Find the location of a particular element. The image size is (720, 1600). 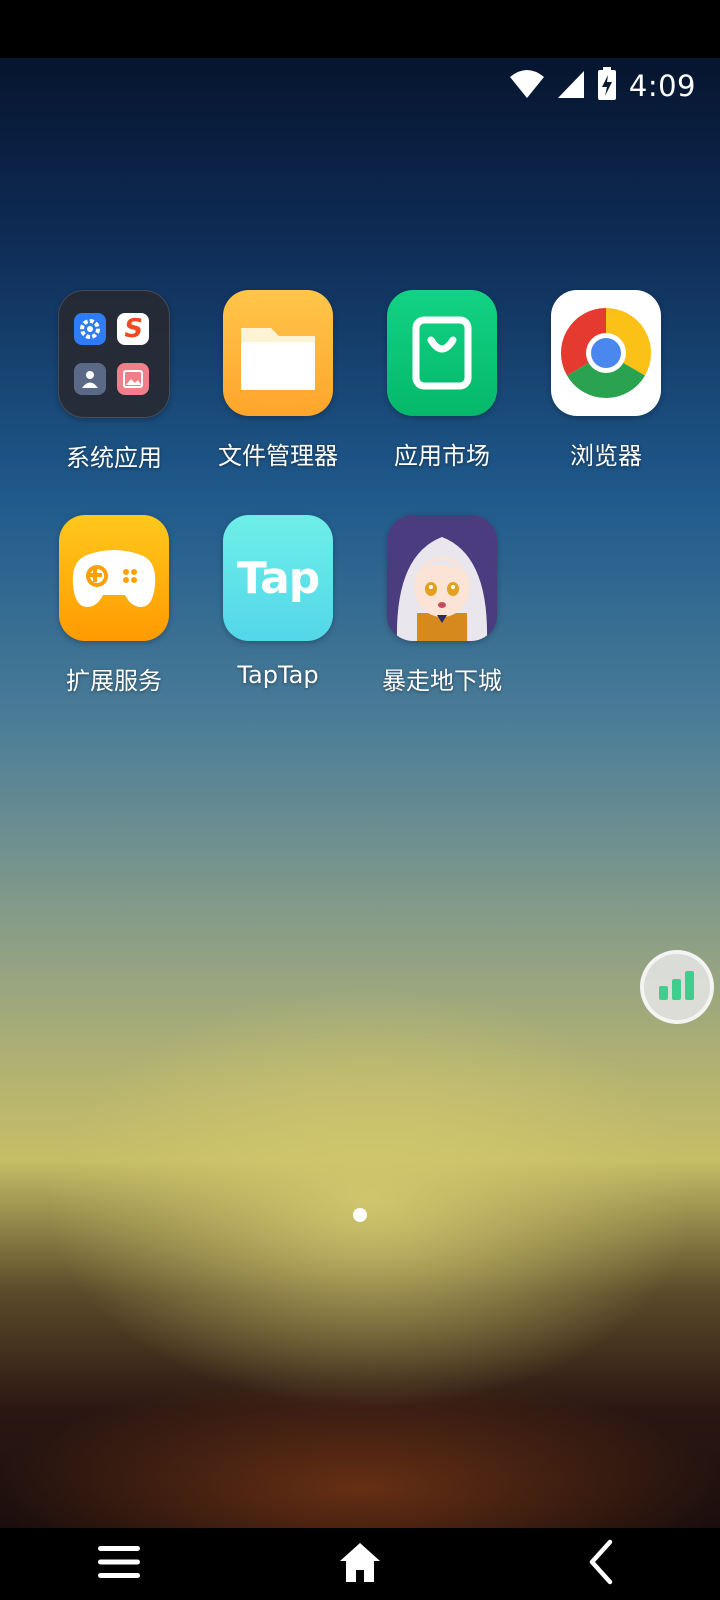

sohu-s-icon: S is located at coordinates (133, 329).